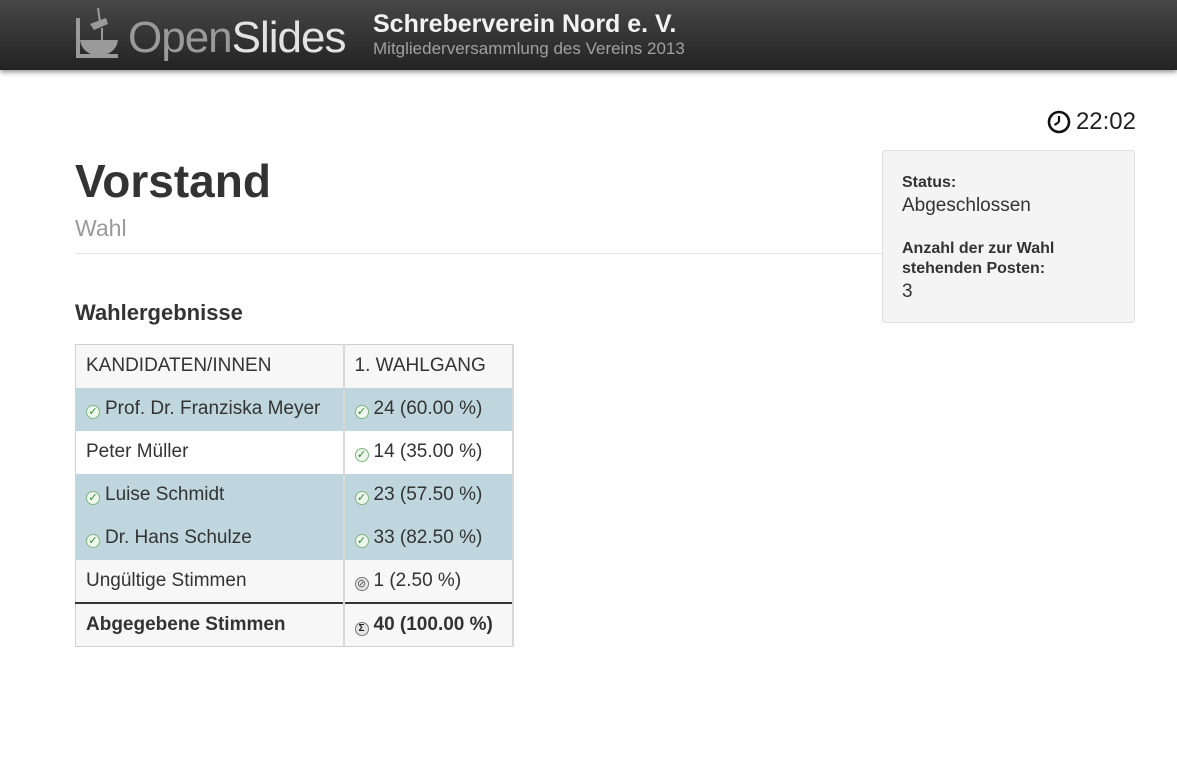 This screenshot has height=769, width=1177. Describe the element at coordinates (361, 628) in the screenshot. I see `sigma-icon: Σ` at that location.